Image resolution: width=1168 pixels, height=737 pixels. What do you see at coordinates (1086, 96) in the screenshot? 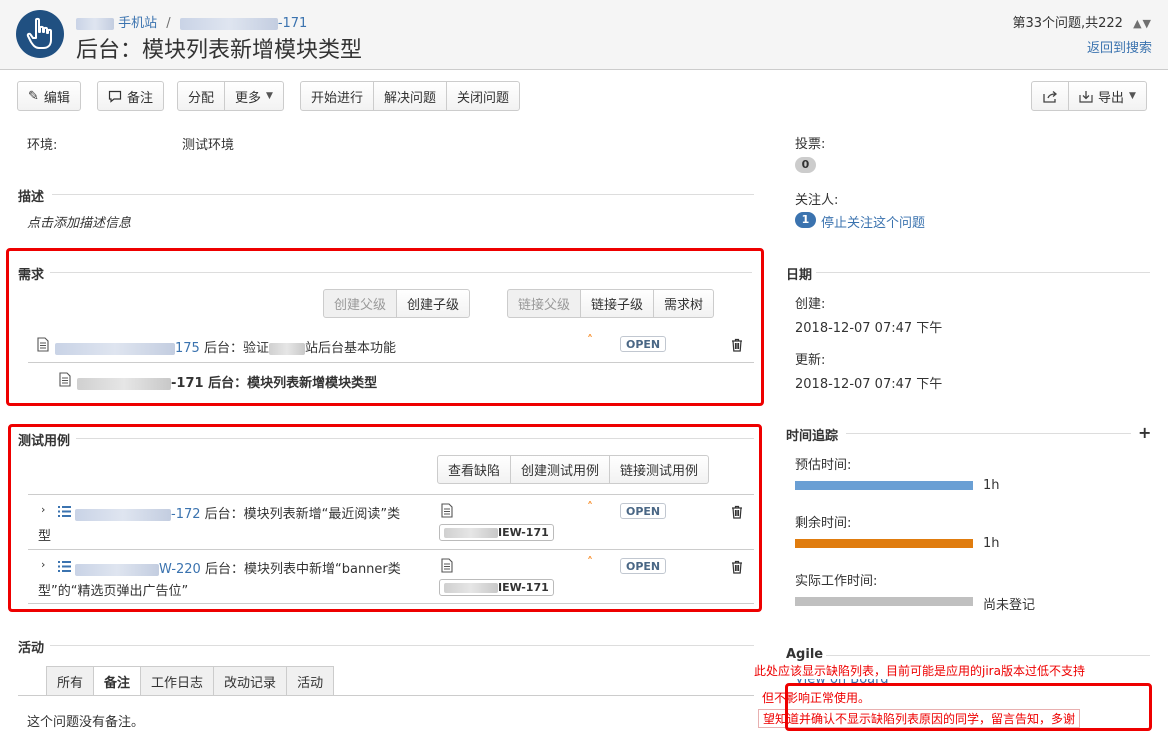
I see `download-icon` at bounding box center [1086, 96].